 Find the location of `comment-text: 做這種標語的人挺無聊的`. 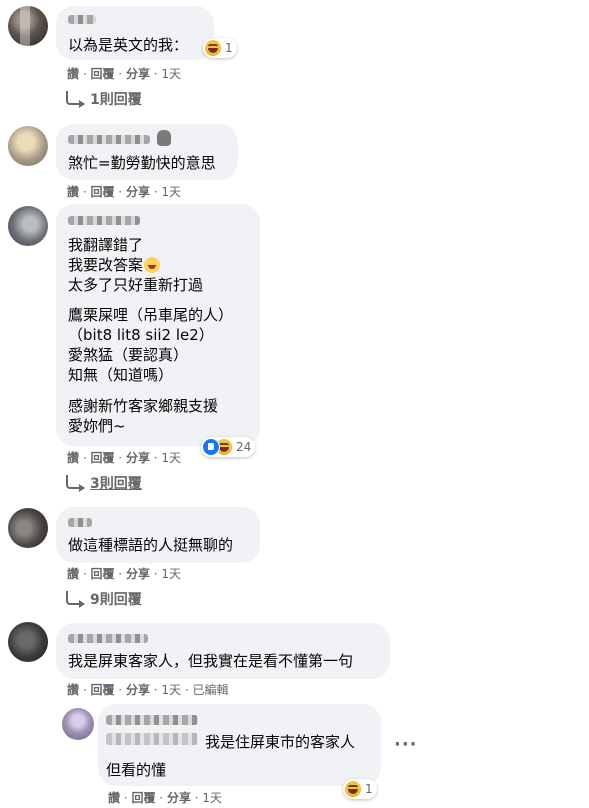

comment-text: 做這種標語的人挺無聊的 is located at coordinates (151, 545).